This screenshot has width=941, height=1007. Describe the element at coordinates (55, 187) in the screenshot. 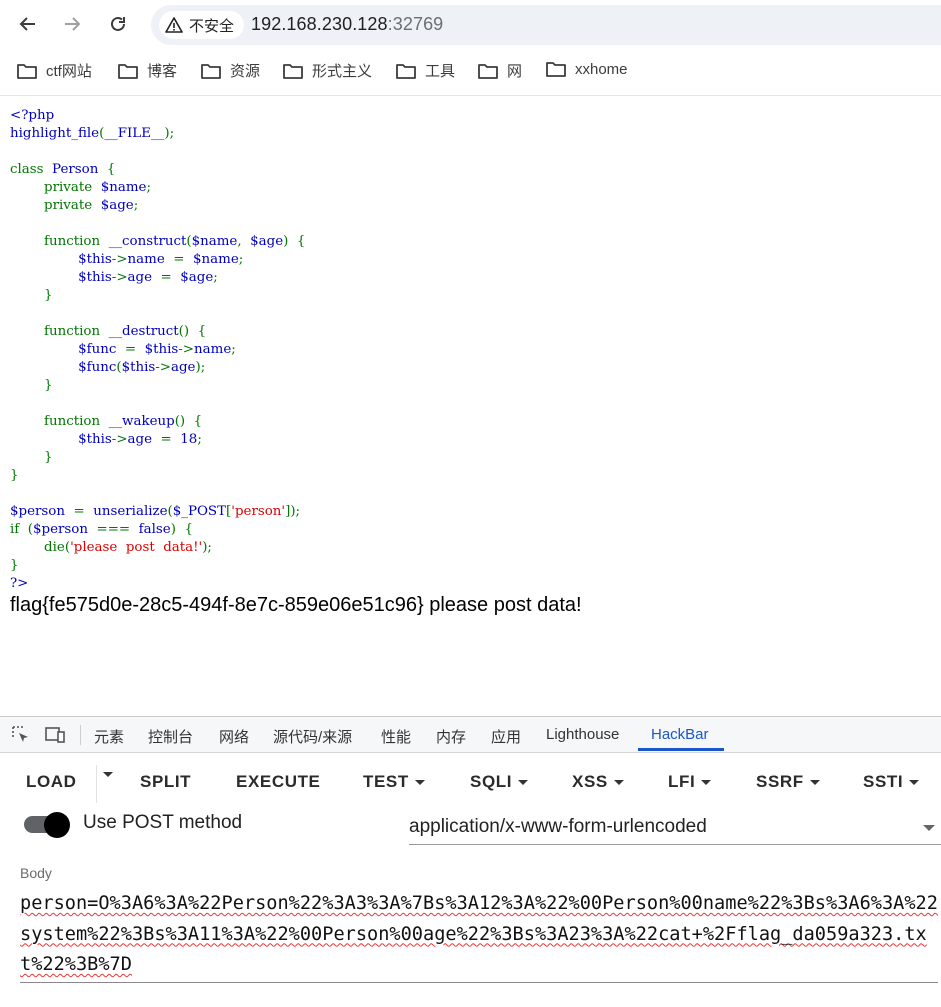

I see `code-token: private` at that location.